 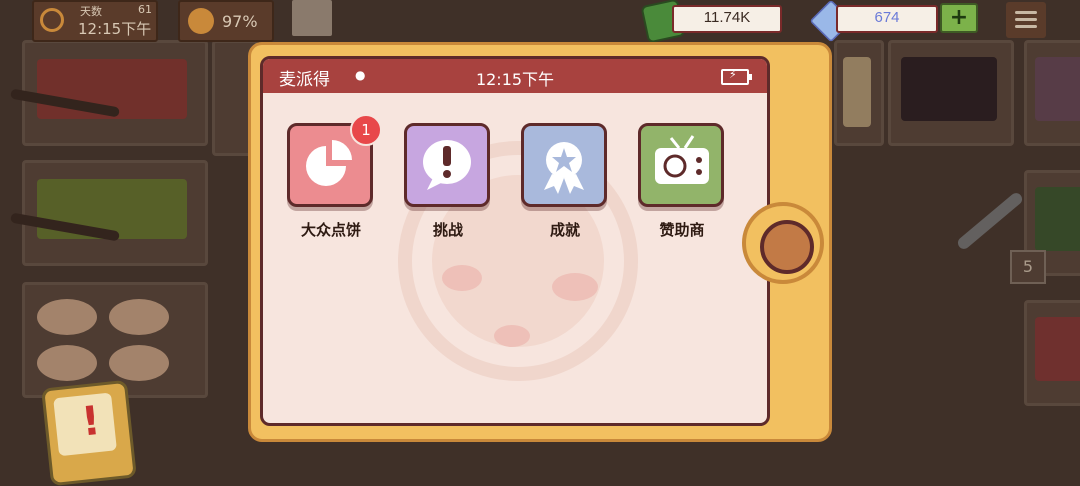 I want to click on day-label: 天数, so click(x=91, y=11).